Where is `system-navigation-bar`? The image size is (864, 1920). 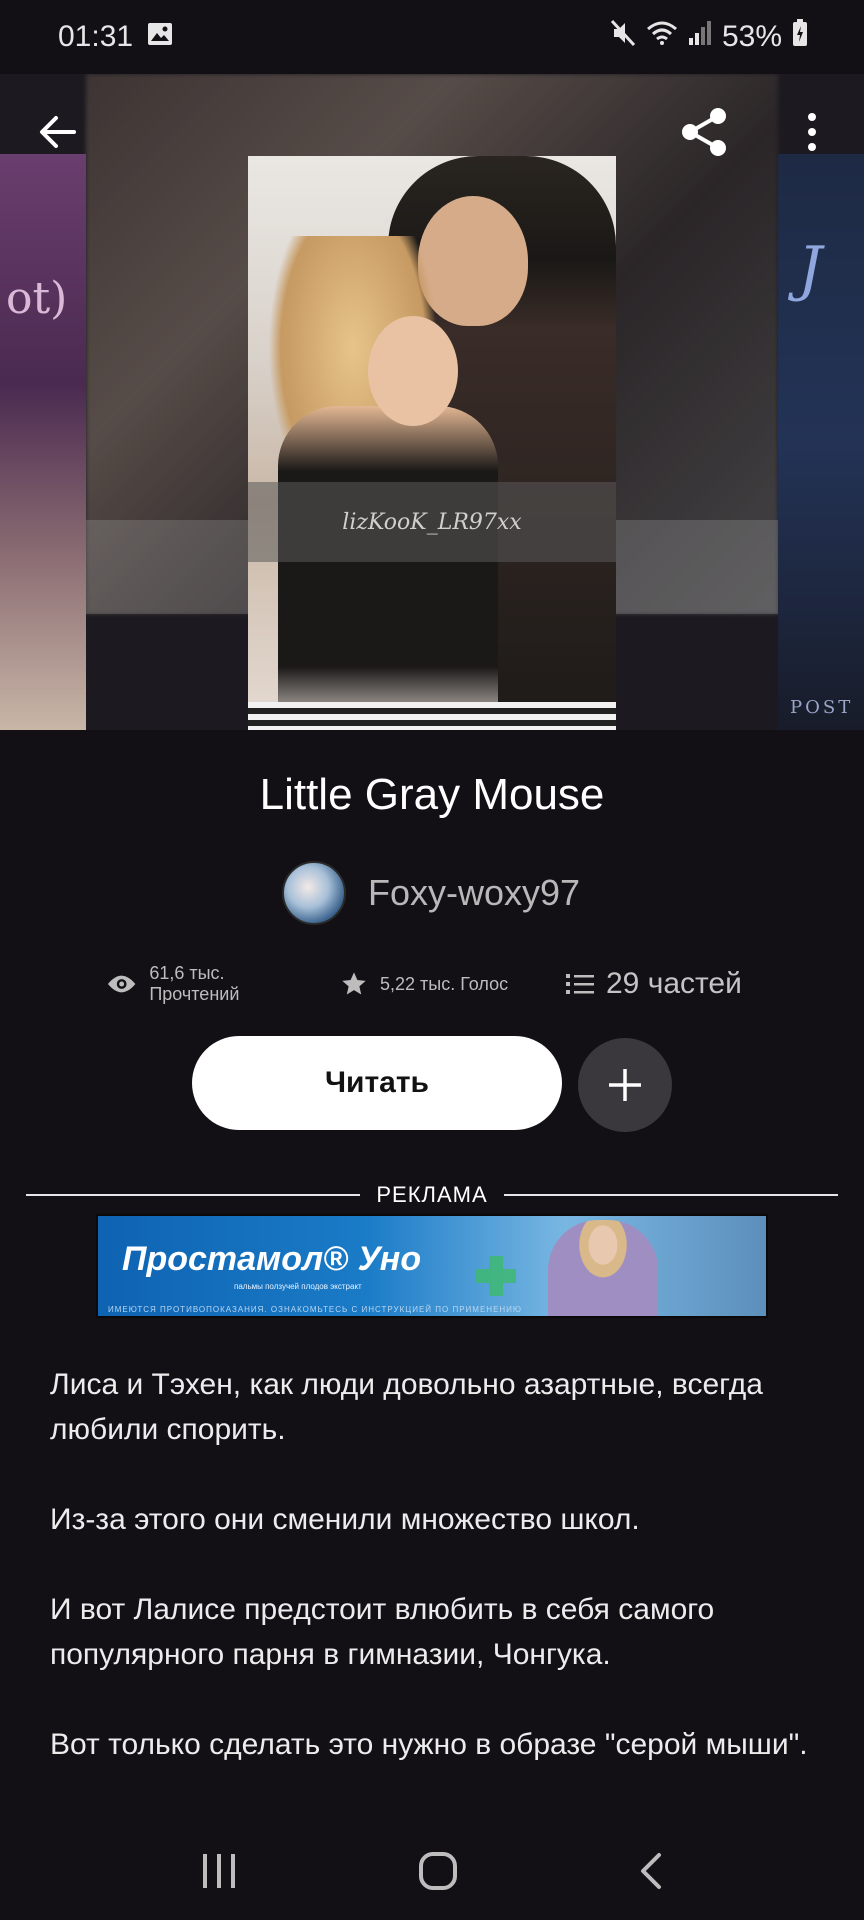
system-navigation-bar is located at coordinates (432, 1873).